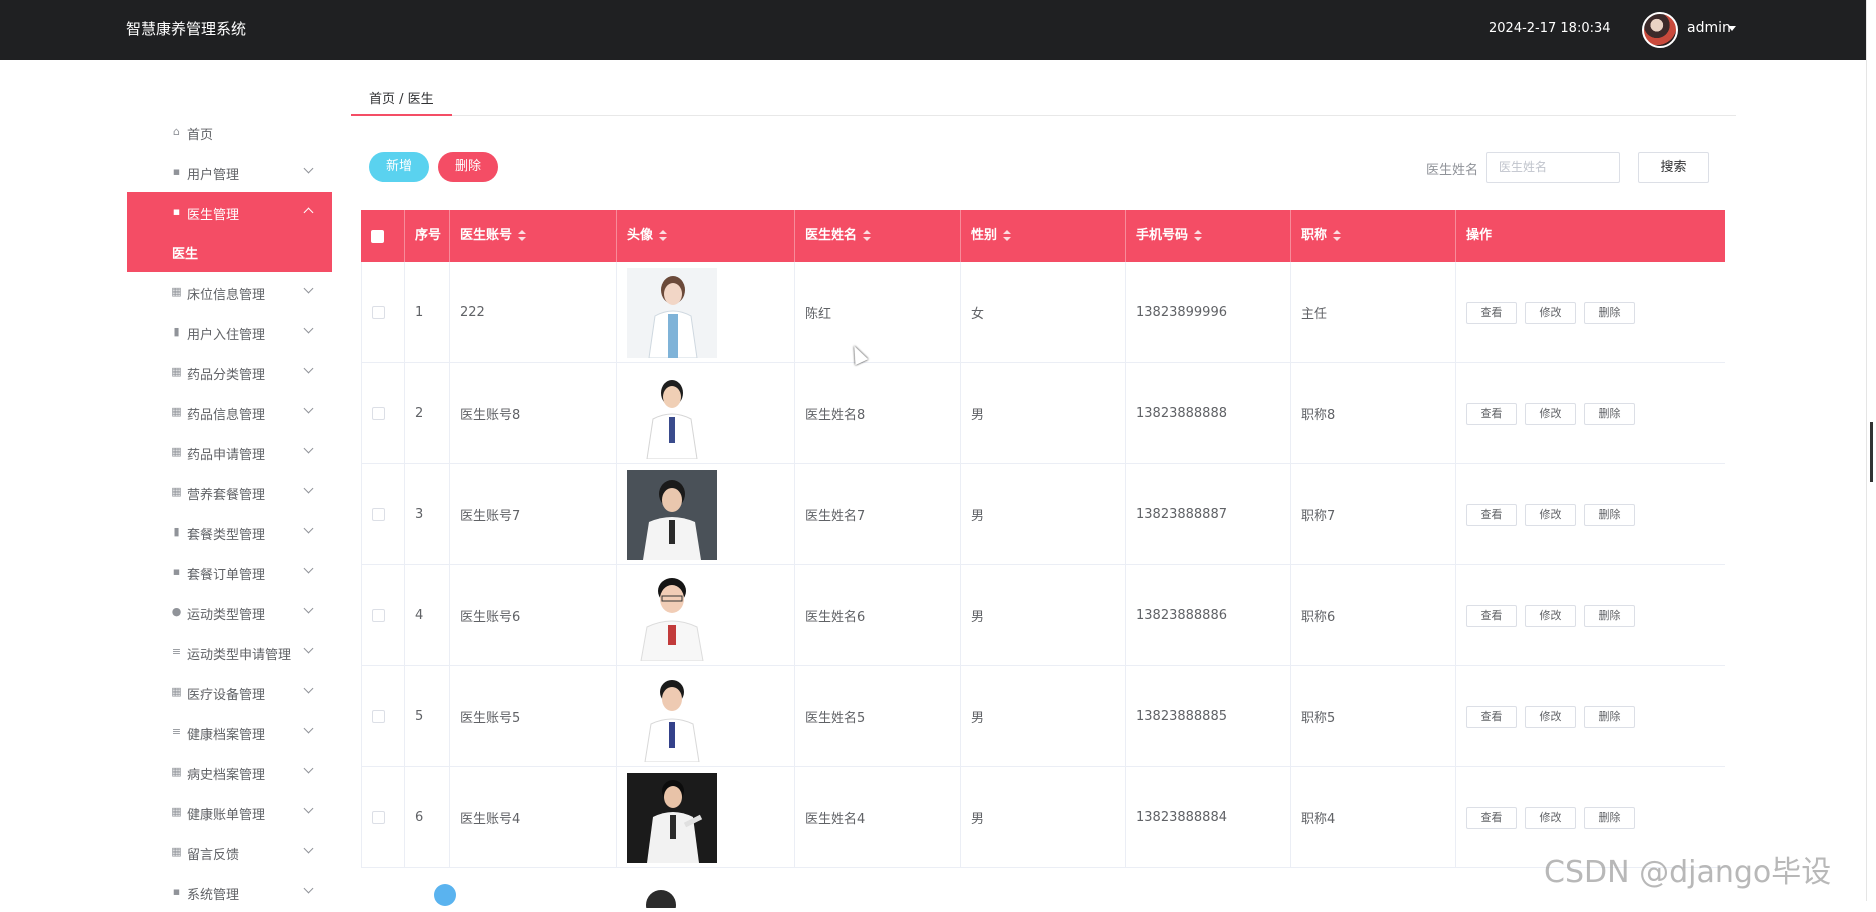  I want to click on index-cell: 4, so click(427, 615).